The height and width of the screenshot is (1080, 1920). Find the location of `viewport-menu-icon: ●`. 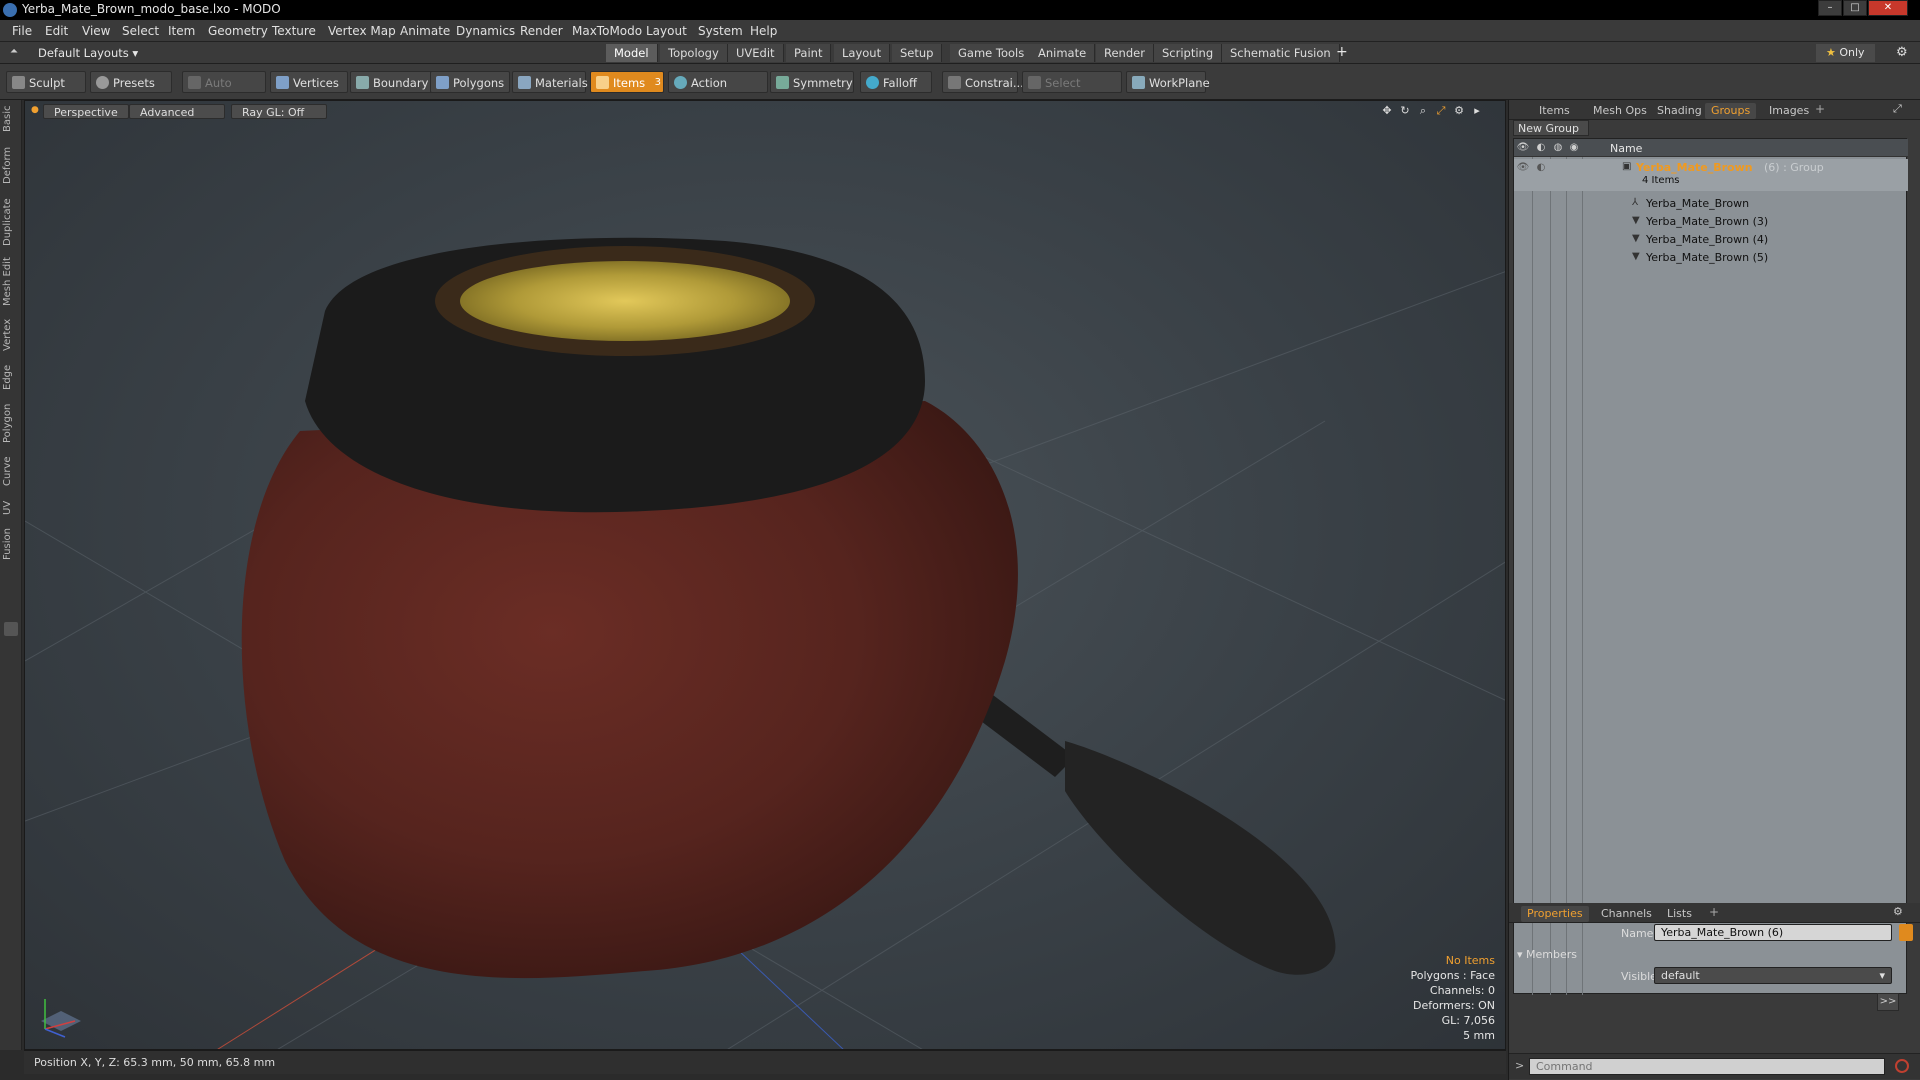

viewport-menu-icon: ● is located at coordinates (35, 110).